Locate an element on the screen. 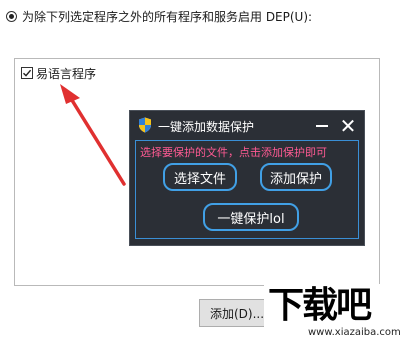 The height and width of the screenshot is (342, 403). watermark: 下载吧 www.xiazaiba.com is located at coordinates (333, 313).